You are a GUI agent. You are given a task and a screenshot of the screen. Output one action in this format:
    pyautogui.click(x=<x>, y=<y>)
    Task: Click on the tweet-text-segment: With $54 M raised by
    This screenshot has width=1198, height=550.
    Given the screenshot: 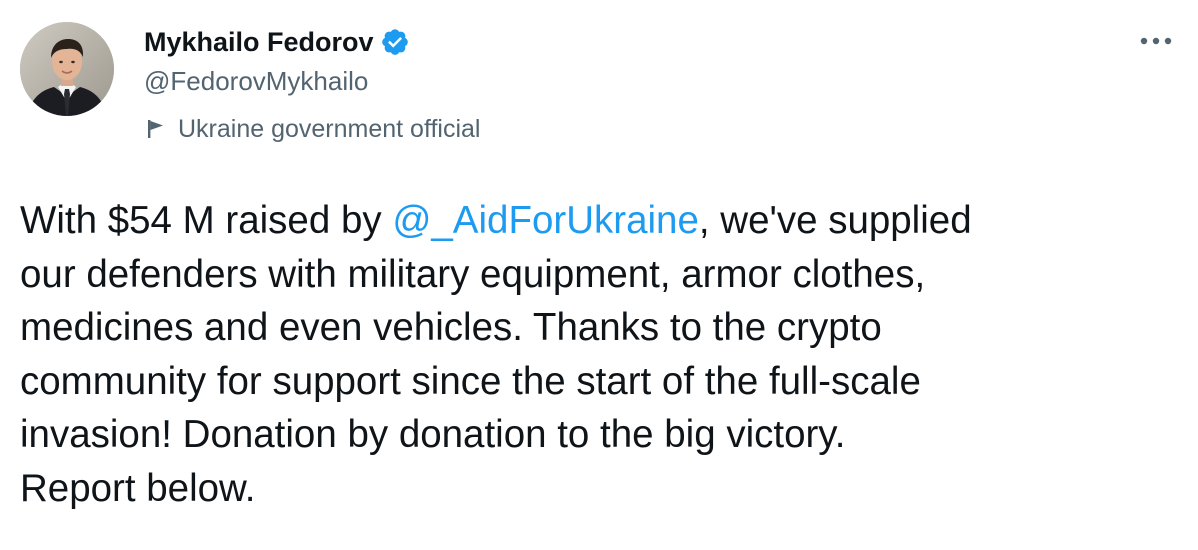 What is the action you would take?
    pyautogui.click(x=206, y=220)
    